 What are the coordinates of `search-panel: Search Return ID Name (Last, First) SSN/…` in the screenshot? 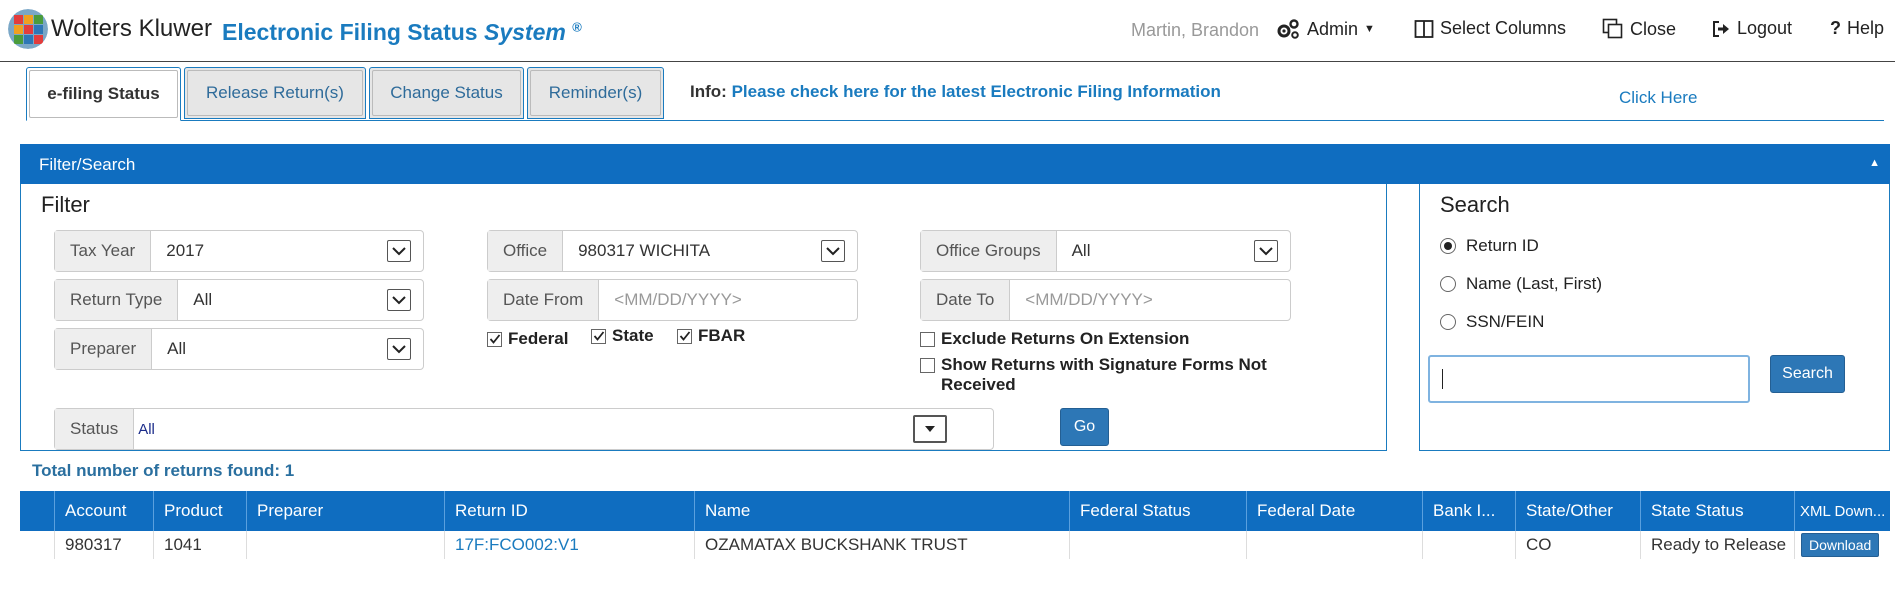 It's located at (1654, 317).